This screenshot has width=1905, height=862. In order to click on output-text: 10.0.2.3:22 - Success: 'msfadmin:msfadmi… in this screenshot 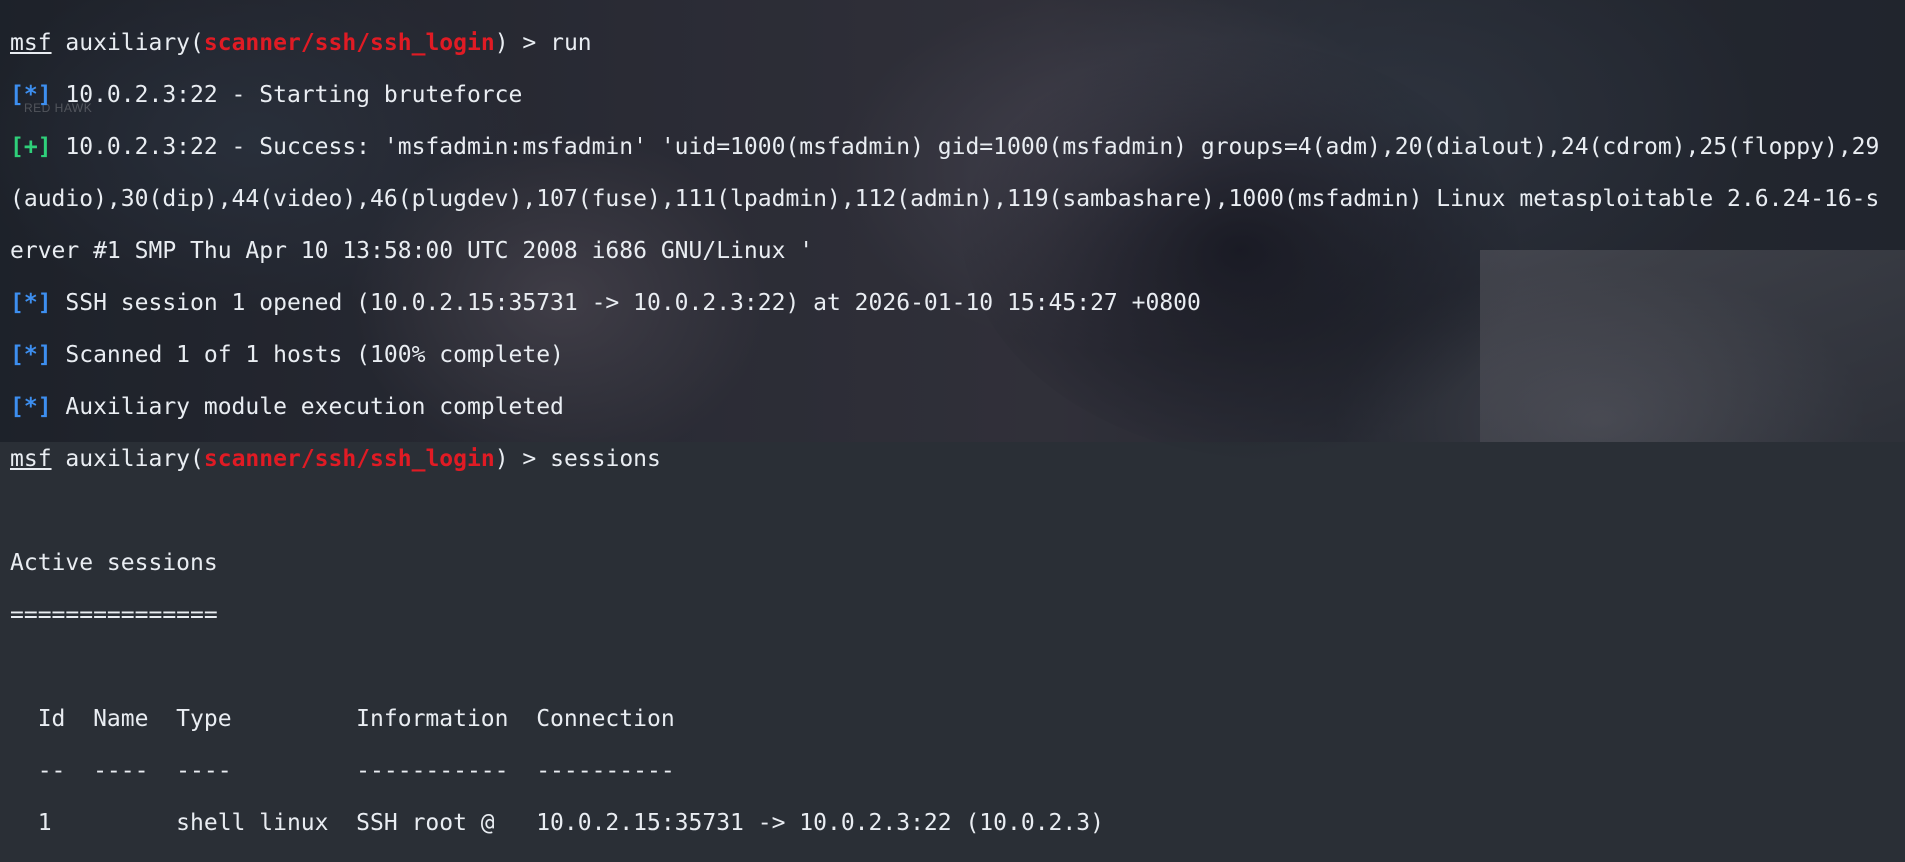, I will do `click(965, 147)`.